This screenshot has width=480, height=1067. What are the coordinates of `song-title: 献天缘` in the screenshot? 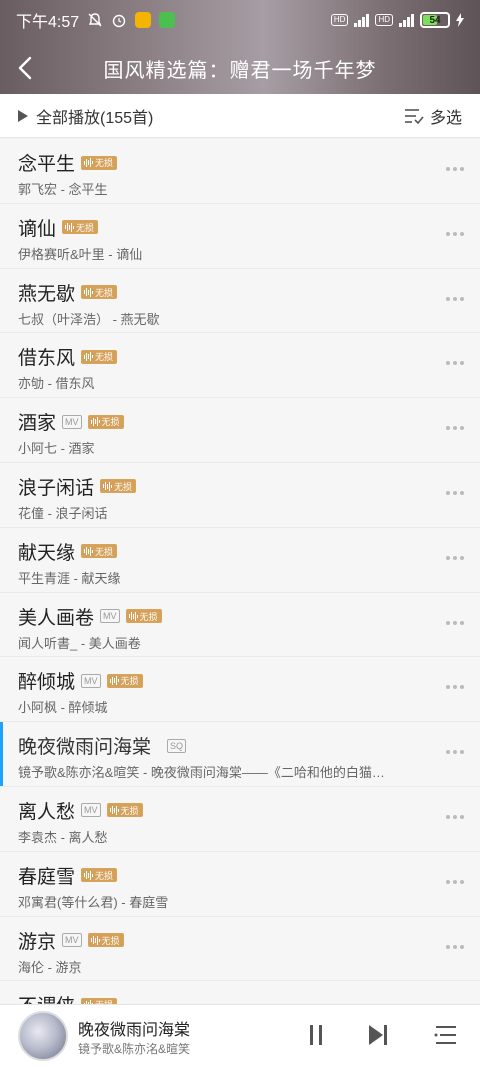 It's located at (47, 553).